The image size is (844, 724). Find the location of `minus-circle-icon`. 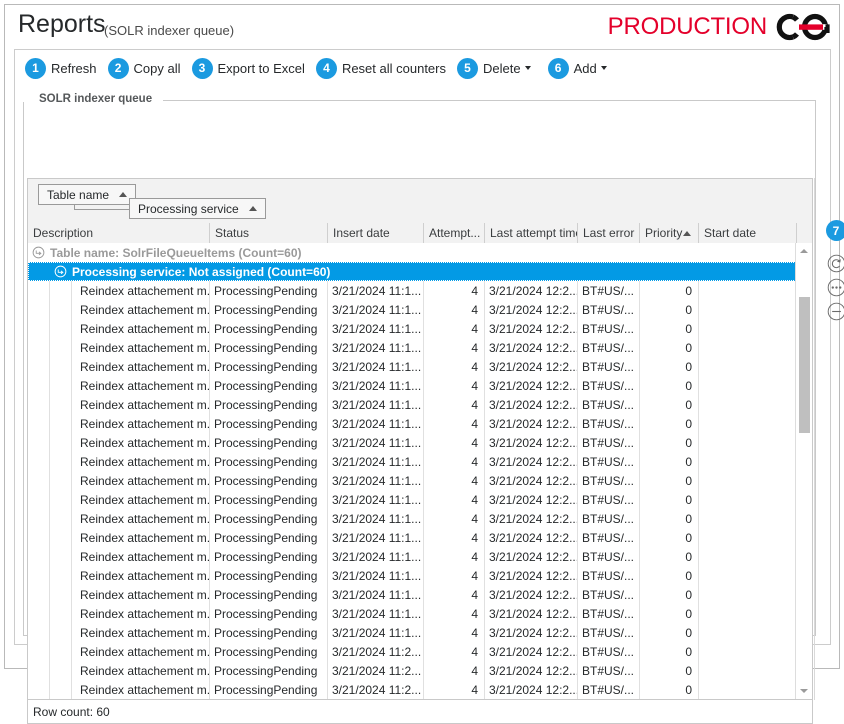

minus-circle-icon is located at coordinates (835, 311).